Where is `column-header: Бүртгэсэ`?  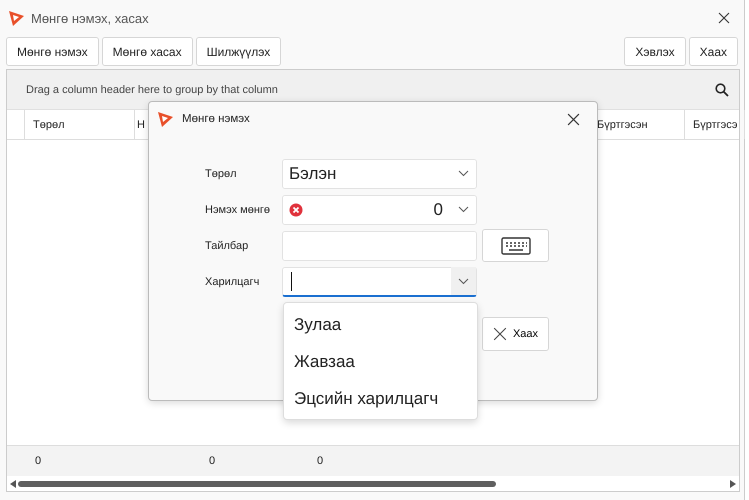 column-header: Бүртгэсэ is located at coordinates (715, 124).